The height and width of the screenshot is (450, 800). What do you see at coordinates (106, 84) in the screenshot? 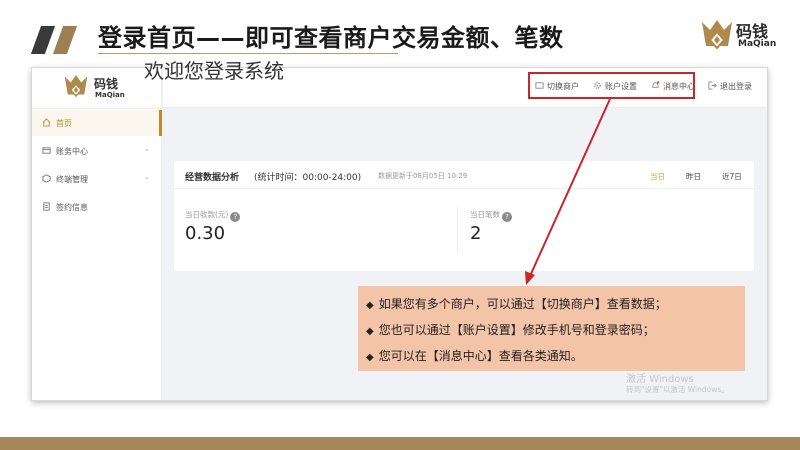
I see `logo-name-cn: 码钱` at bounding box center [106, 84].